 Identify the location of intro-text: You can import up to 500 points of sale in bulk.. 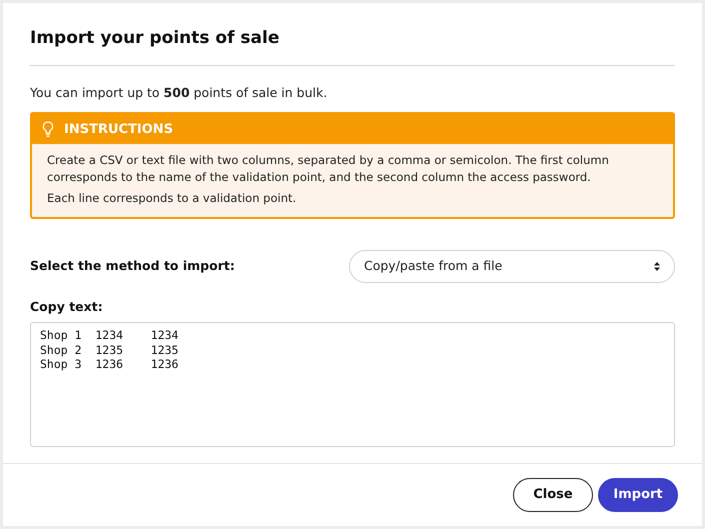
(179, 93).